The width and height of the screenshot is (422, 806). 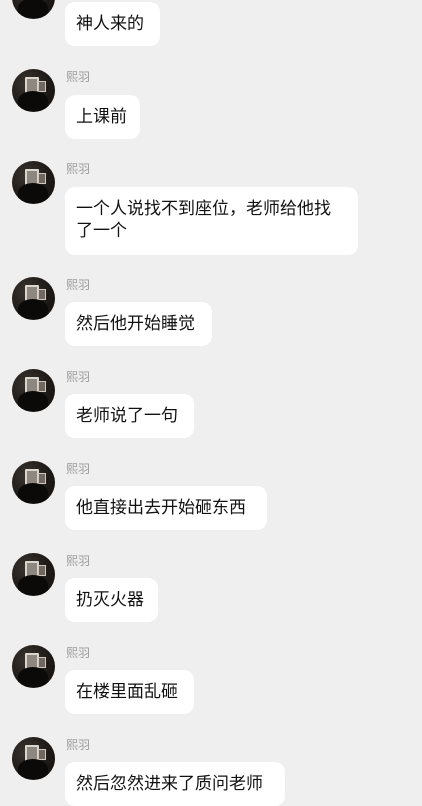 I want to click on chat-message: 神人来的, so click(x=211, y=23).